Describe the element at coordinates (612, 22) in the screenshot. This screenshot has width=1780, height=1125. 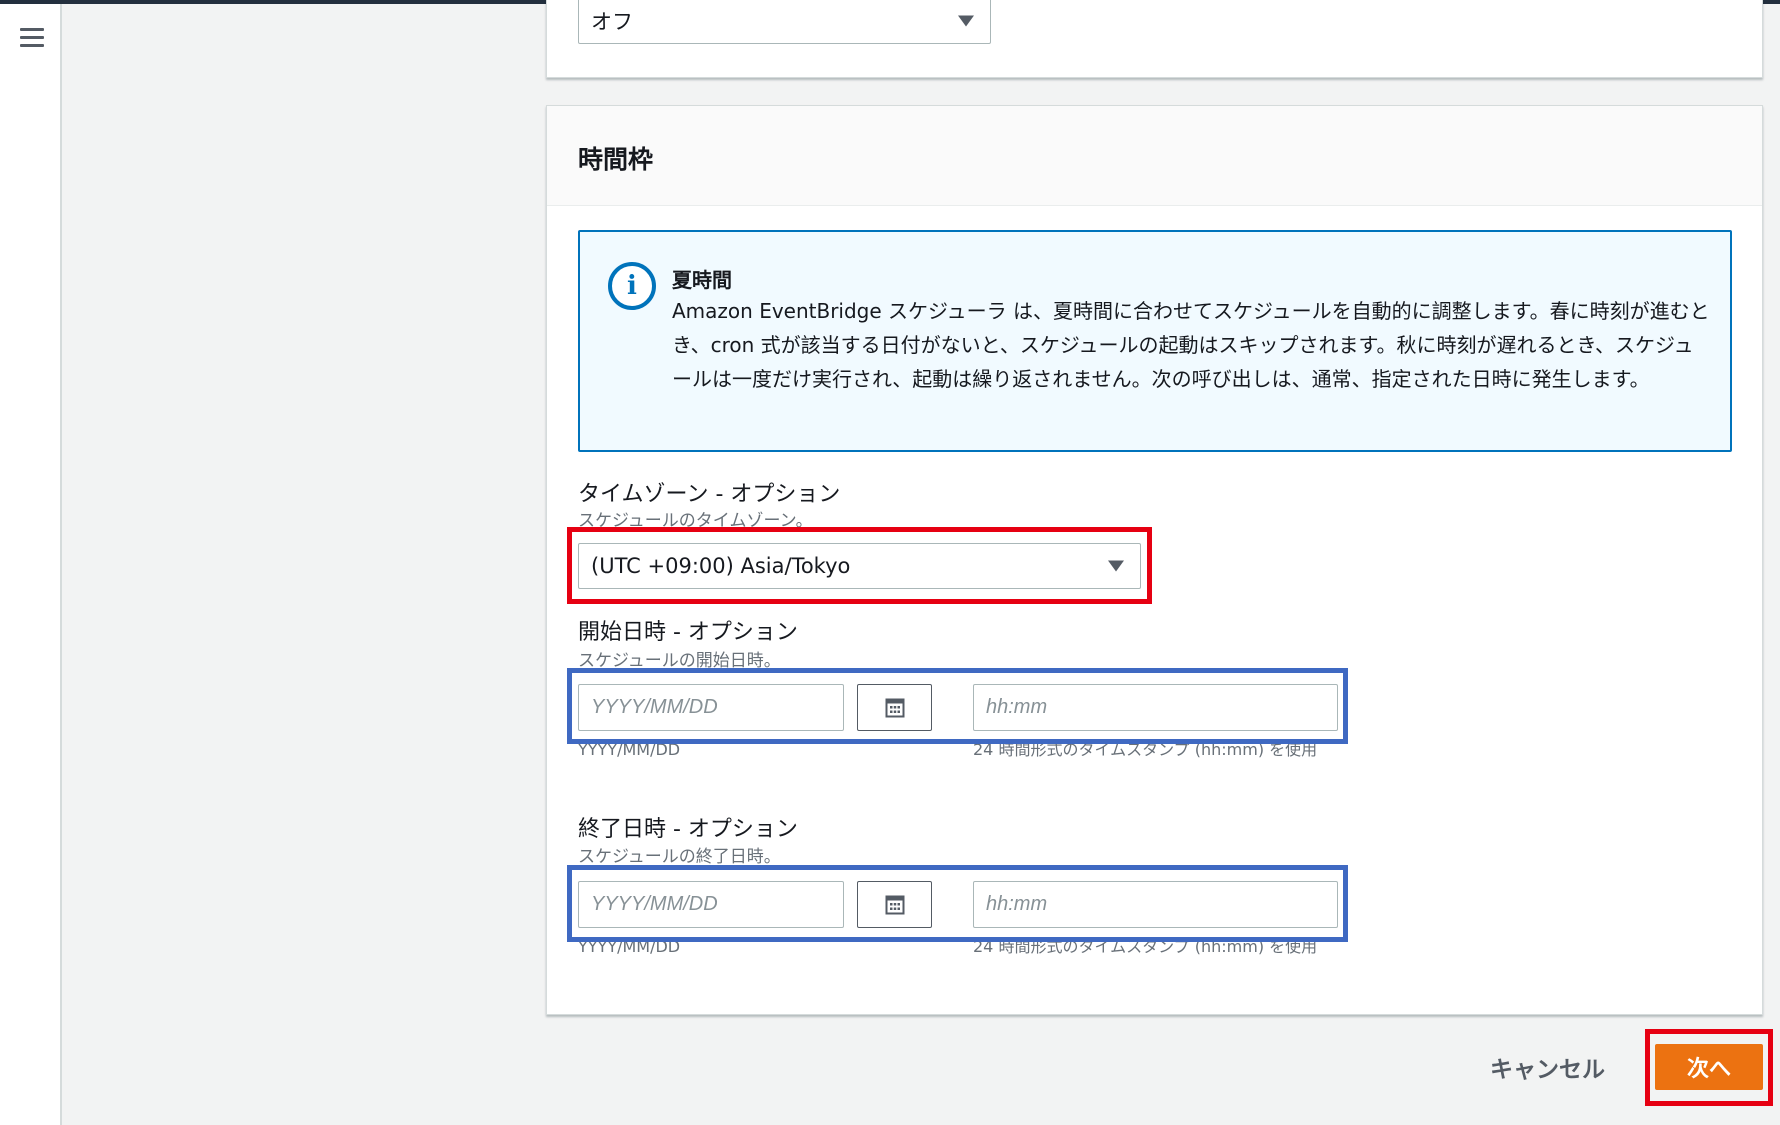
I see `previous-select-value: オフ` at that location.